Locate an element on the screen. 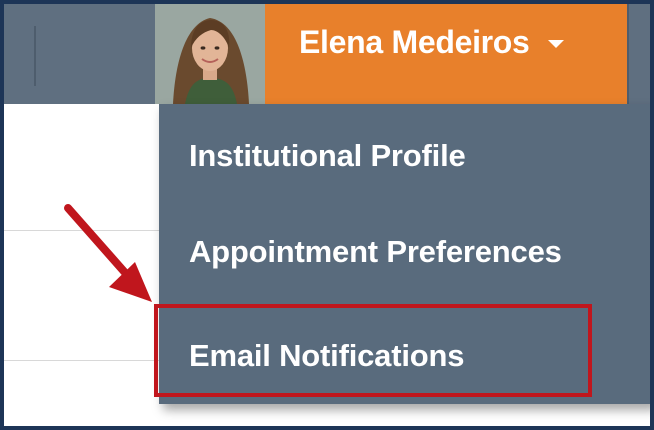 Image resolution: width=654 pixels, height=430 pixels. topbar-right-segment is located at coordinates (638, 54).